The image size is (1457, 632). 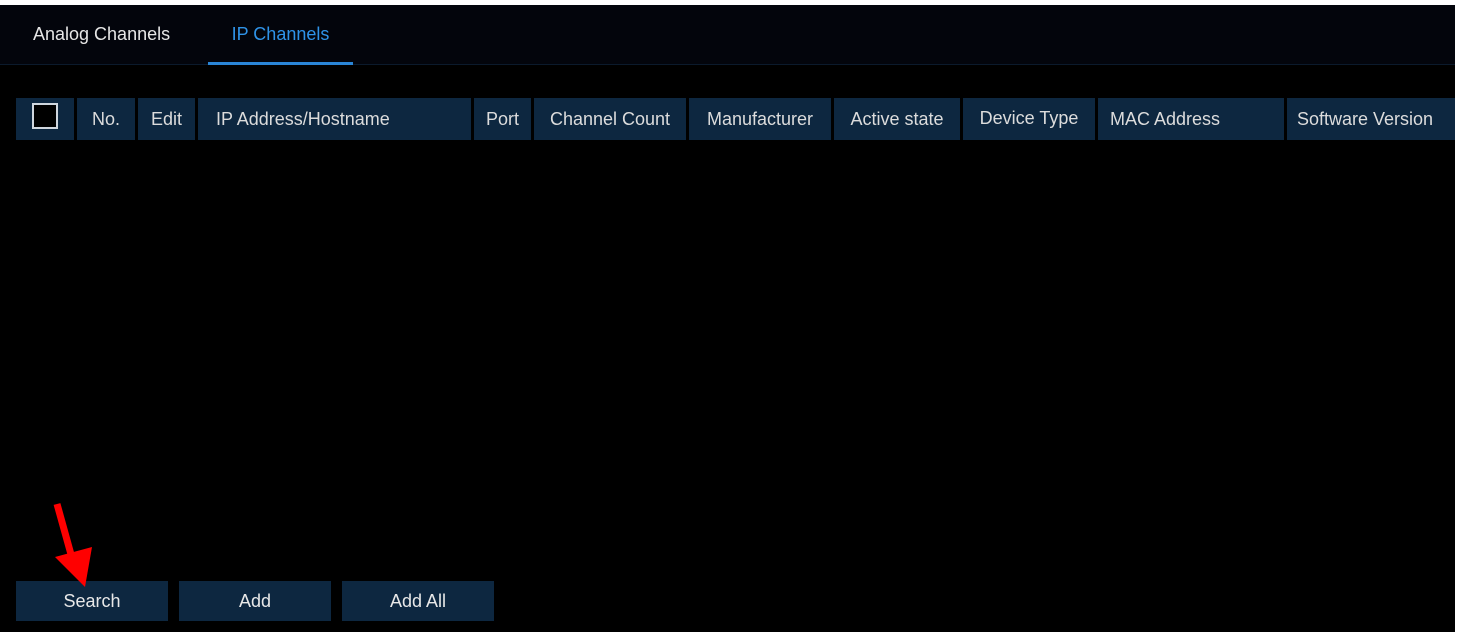 I want to click on red-arrow-icon, so click(x=72, y=545).